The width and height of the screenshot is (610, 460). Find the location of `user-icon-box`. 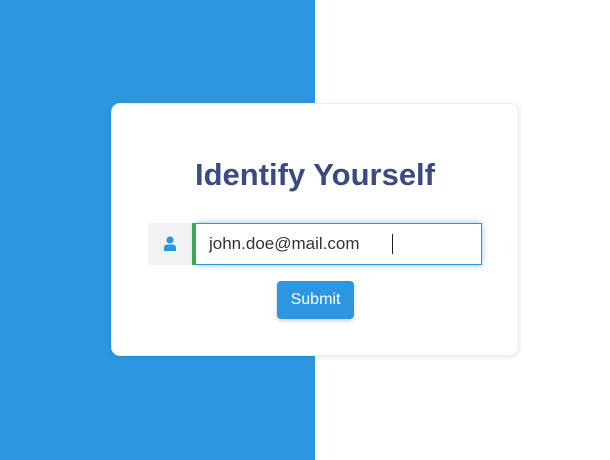

user-icon-box is located at coordinates (170, 244).